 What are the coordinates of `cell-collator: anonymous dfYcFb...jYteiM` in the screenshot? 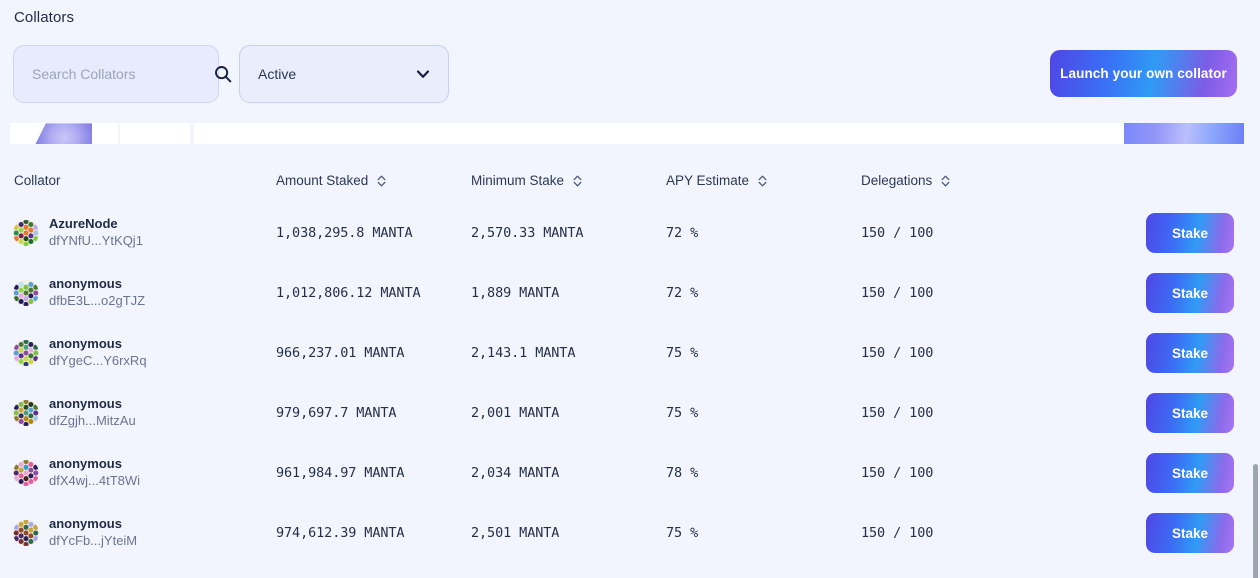 It's located at (140, 533).